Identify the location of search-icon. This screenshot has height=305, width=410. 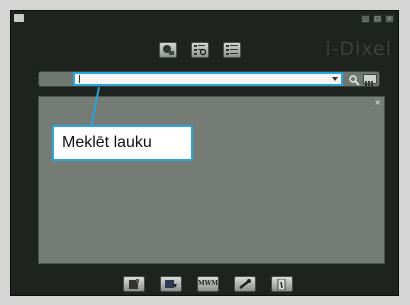
(354, 80).